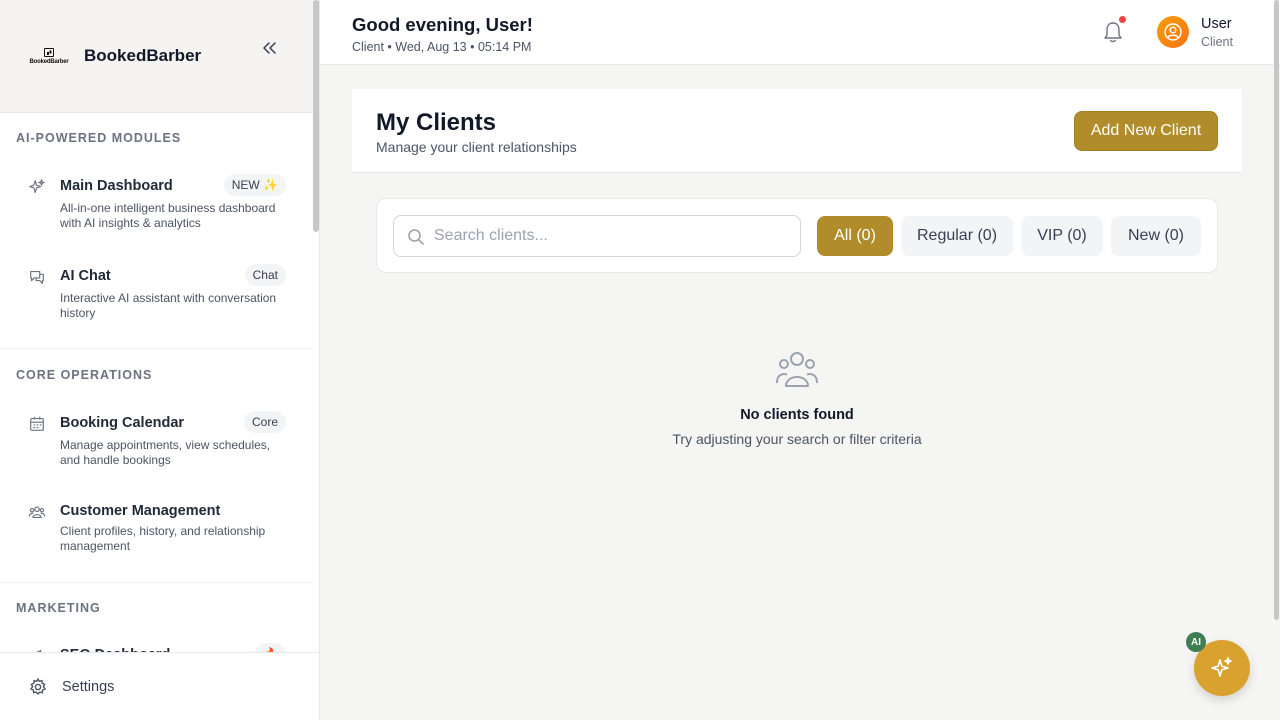  I want to click on search-box, so click(597, 236).